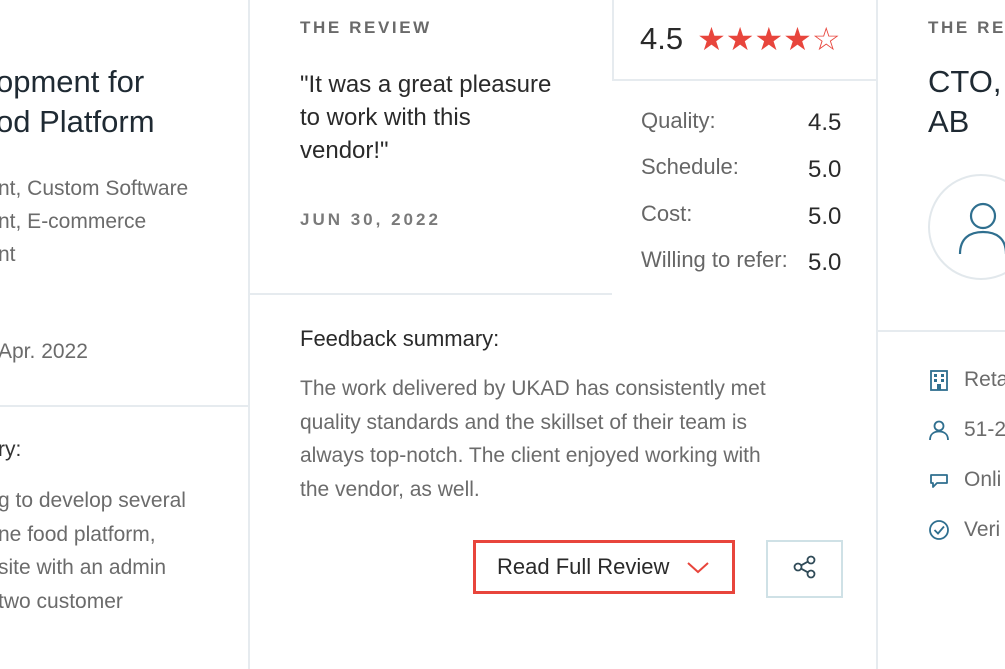  What do you see at coordinates (982, 529) in the screenshot?
I see `verified-text: Veri` at bounding box center [982, 529].